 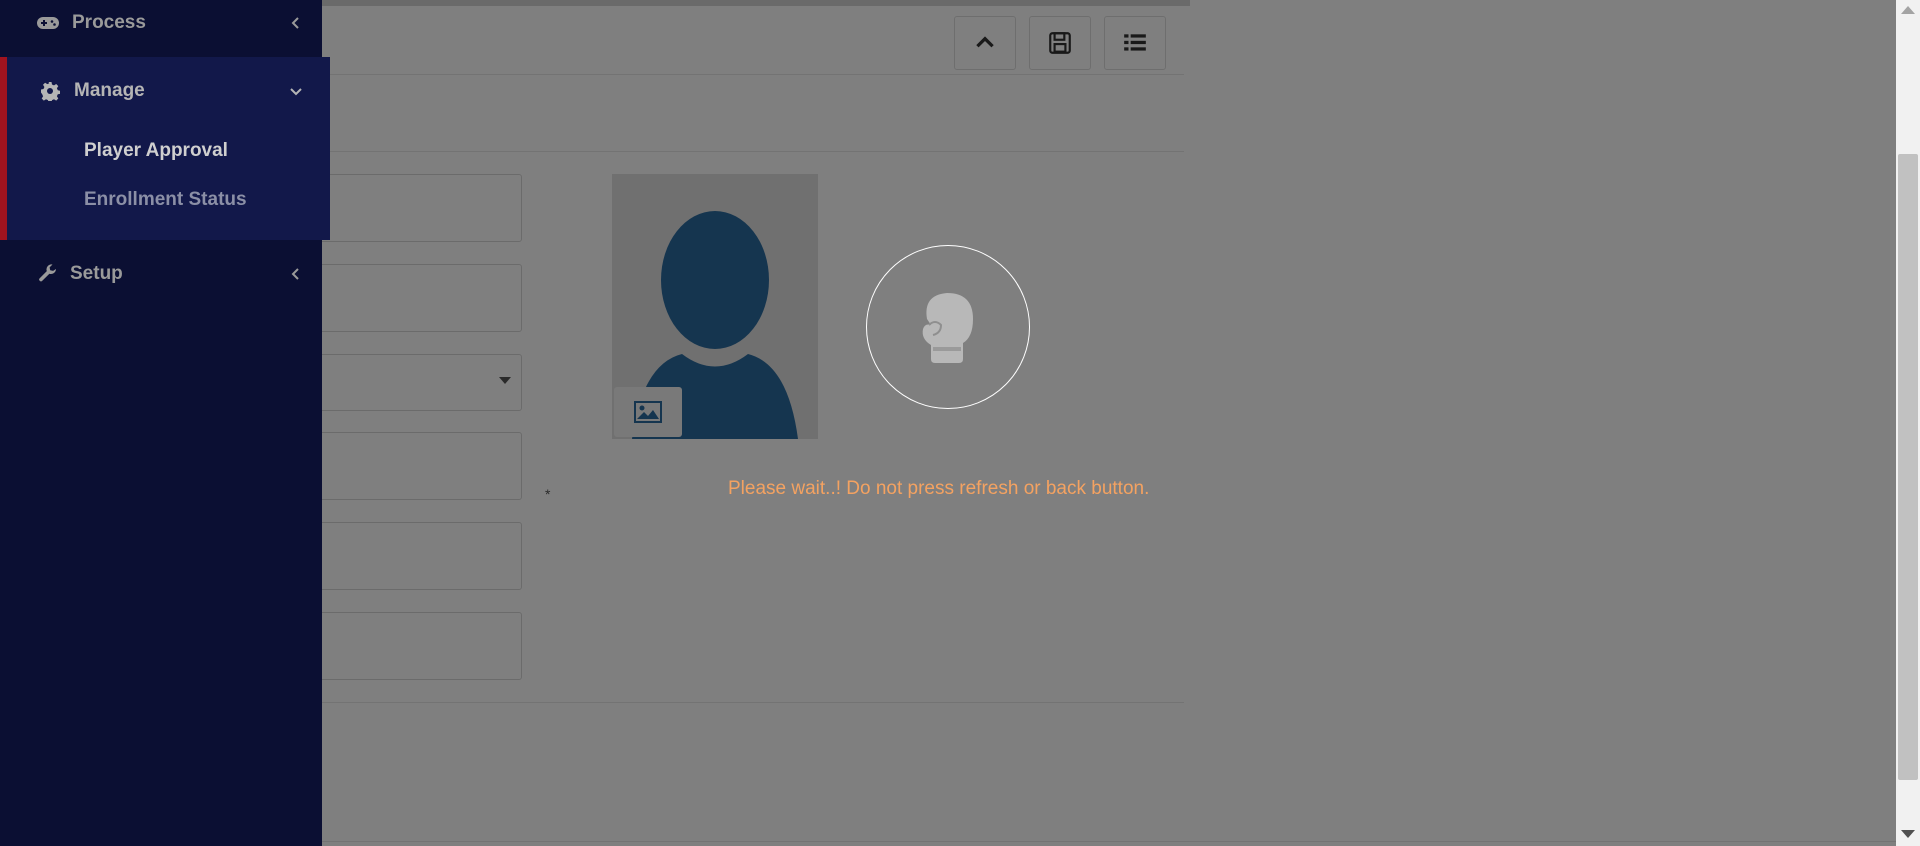 I want to click on gamepad-icon, so click(x=48, y=23).